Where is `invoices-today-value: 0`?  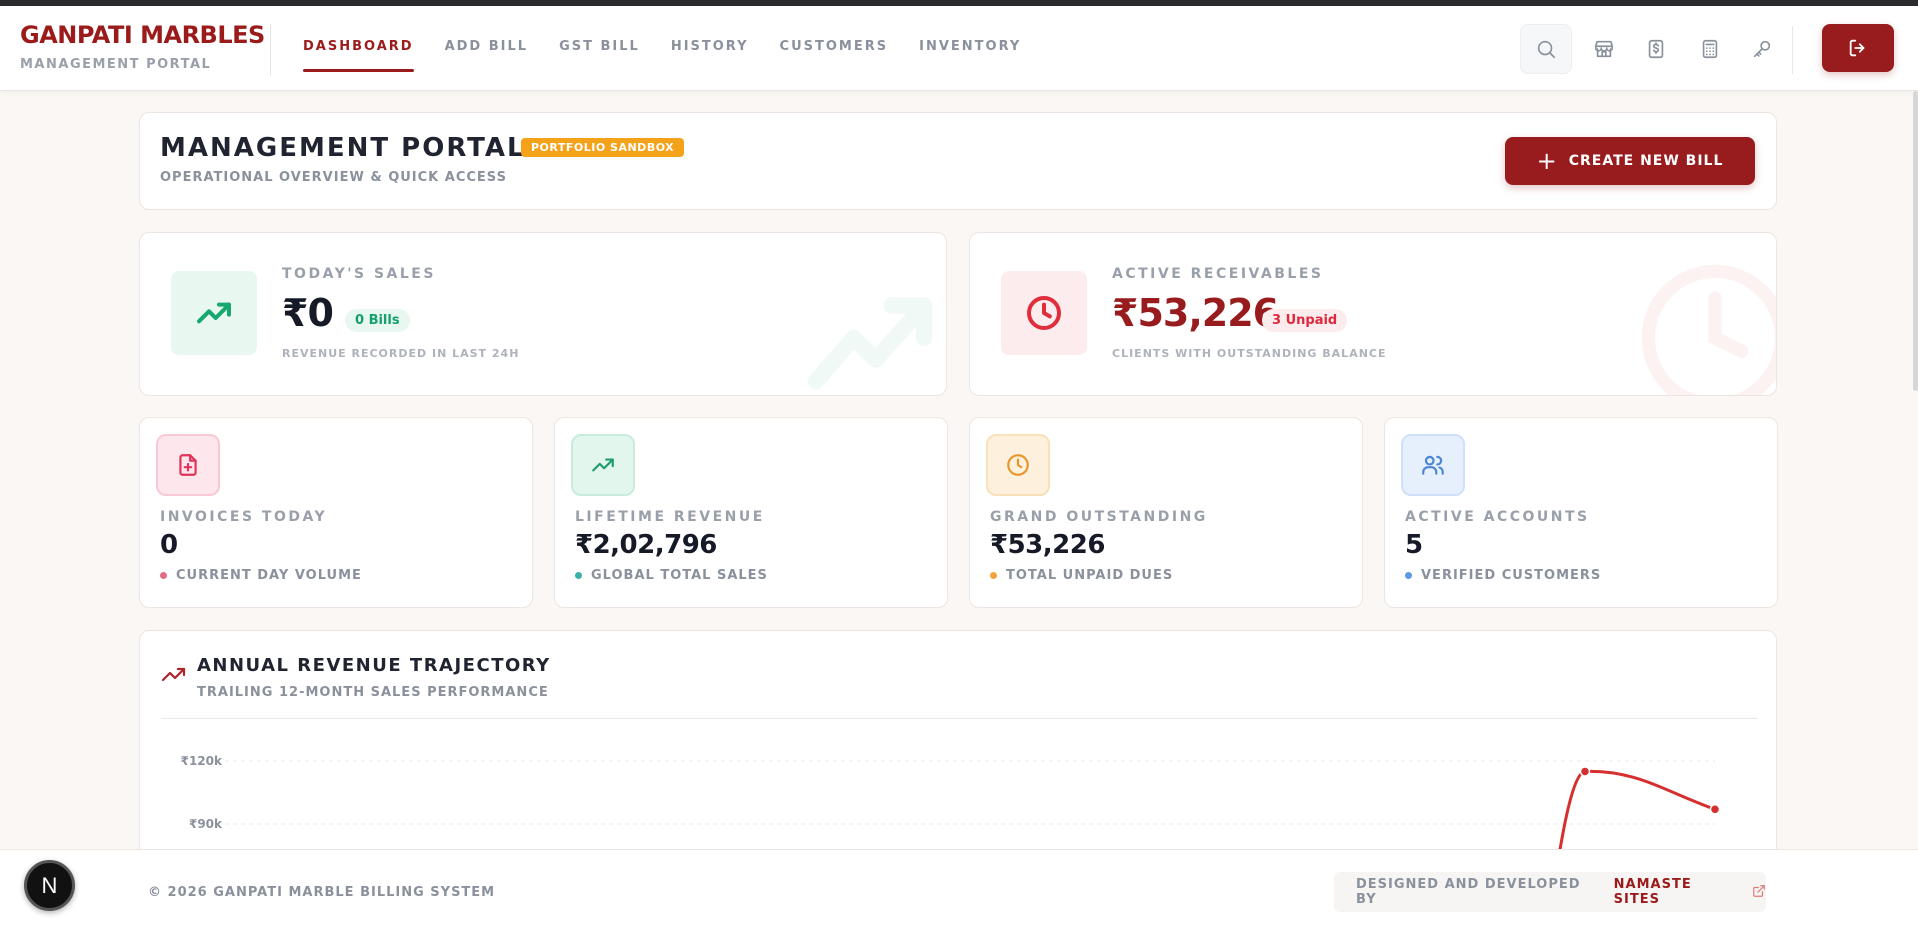 invoices-today-value: 0 is located at coordinates (169, 545).